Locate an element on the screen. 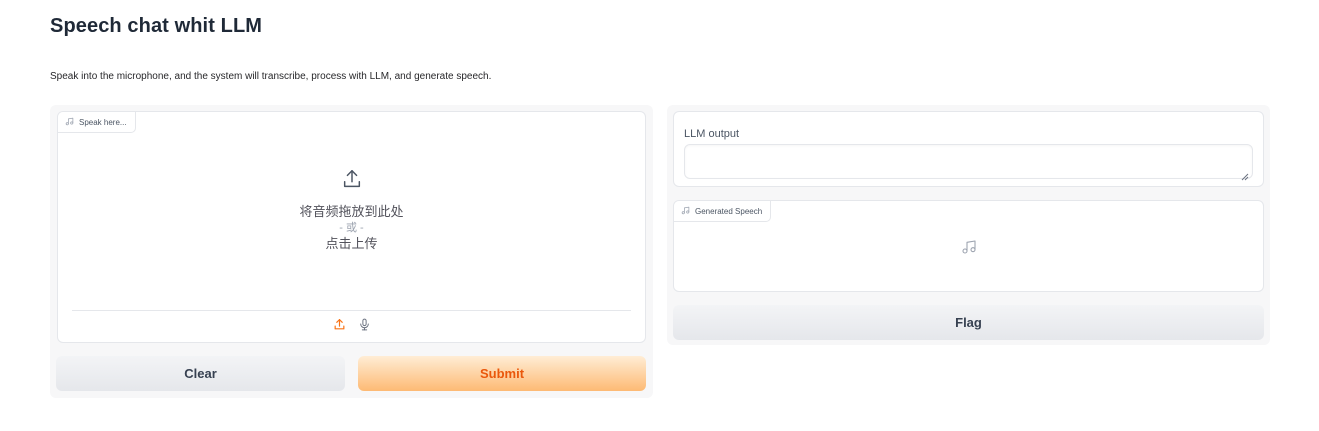 This screenshot has height=431, width=1319. or-text: - 或 - is located at coordinates (351, 228).